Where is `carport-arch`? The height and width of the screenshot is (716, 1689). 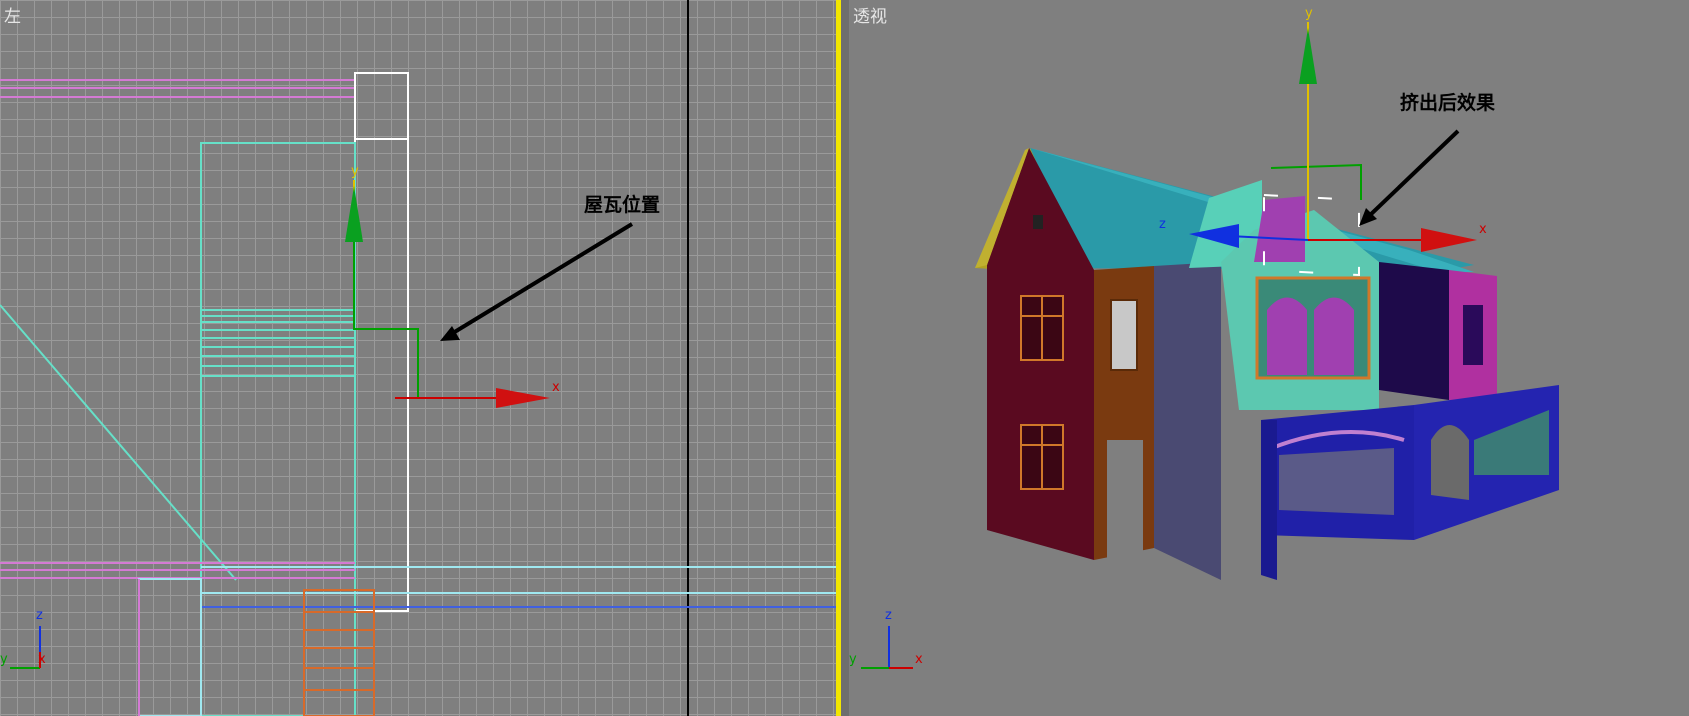 carport-arch is located at coordinates (1450, 462).